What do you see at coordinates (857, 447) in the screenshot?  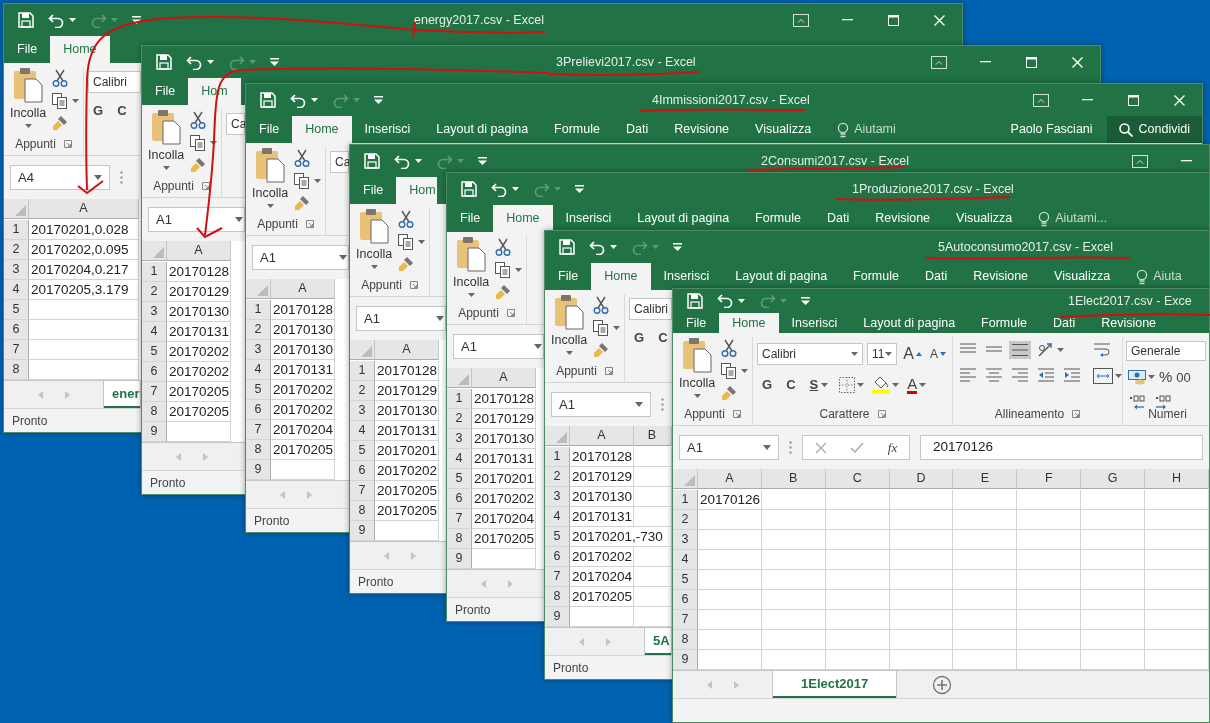 I see `check-icon` at bounding box center [857, 447].